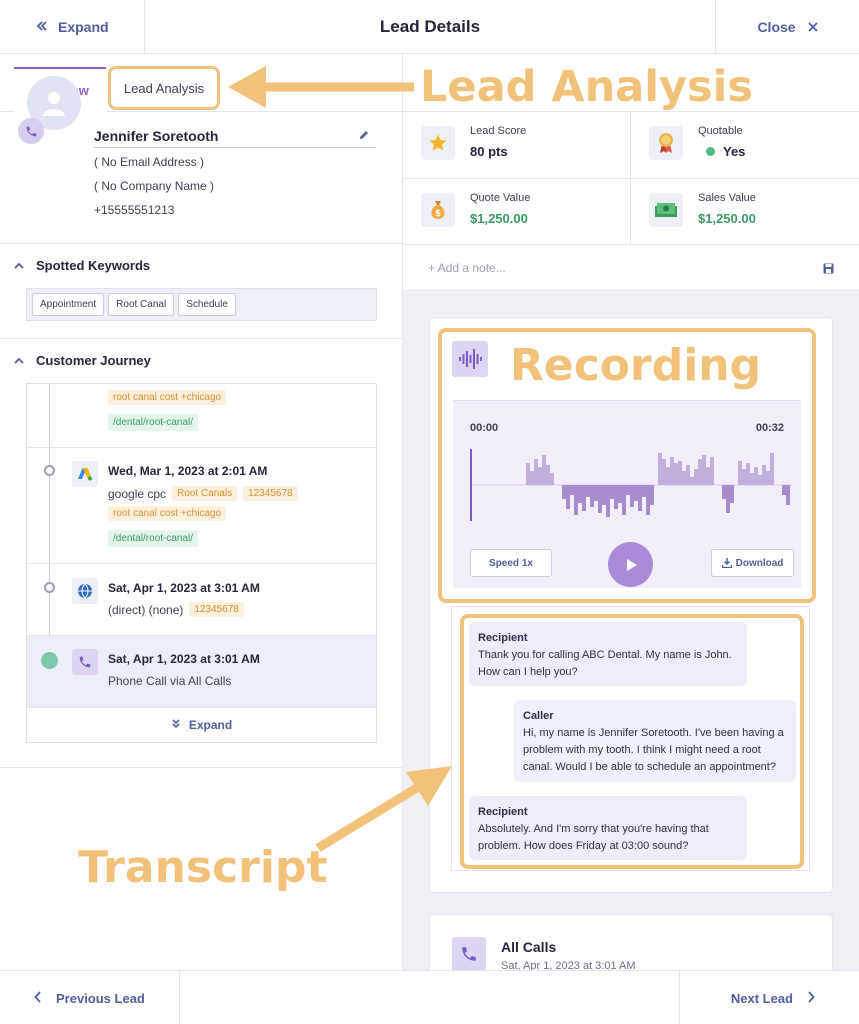  What do you see at coordinates (83, 27) in the screenshot?
I see `expand-label: Expand` at bounding box center [83, 27].